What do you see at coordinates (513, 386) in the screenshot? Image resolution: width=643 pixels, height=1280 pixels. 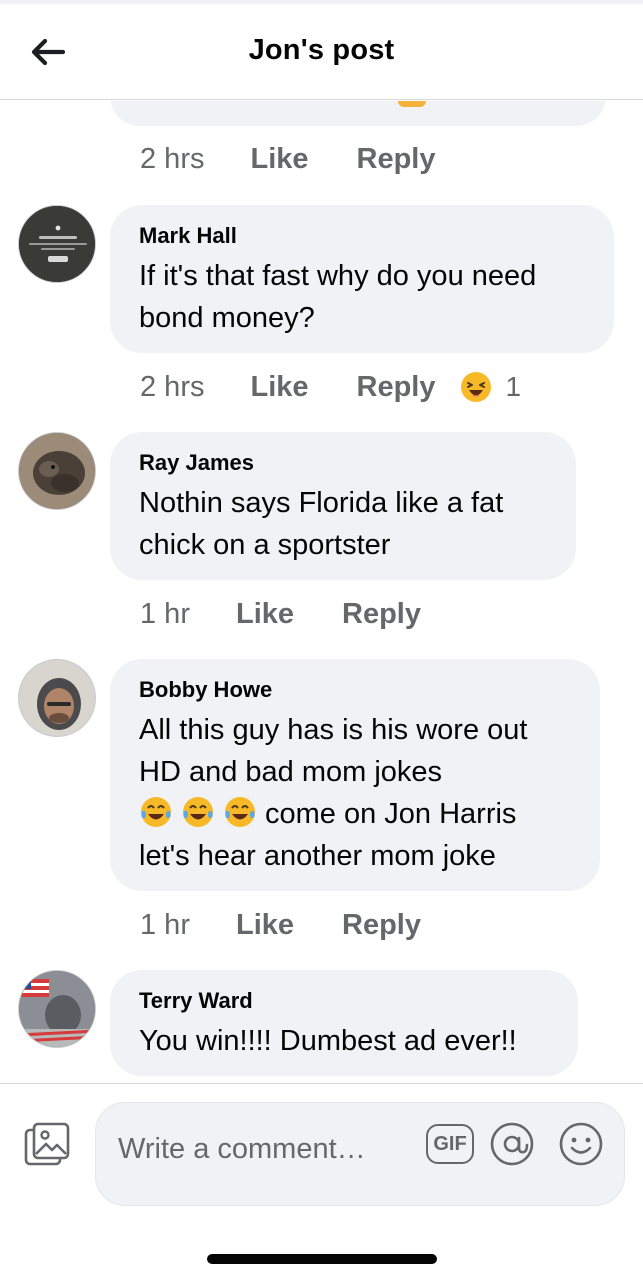 I see `reaction-count: 1` at bounding box center [513, 386].